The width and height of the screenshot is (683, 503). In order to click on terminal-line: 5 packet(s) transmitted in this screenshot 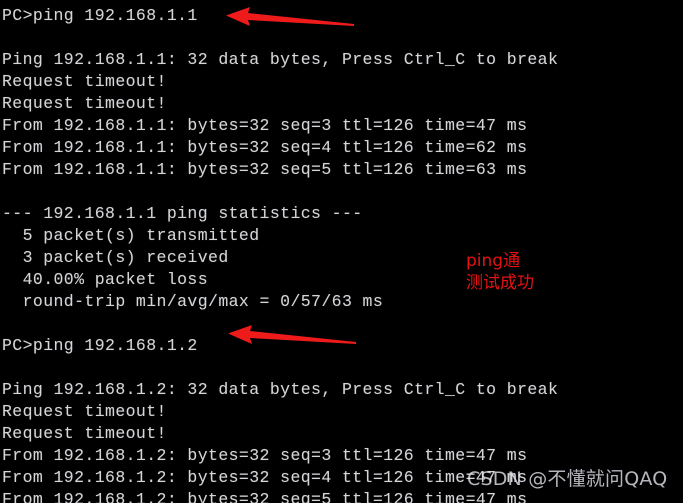, I will do `click(131, 235)`.